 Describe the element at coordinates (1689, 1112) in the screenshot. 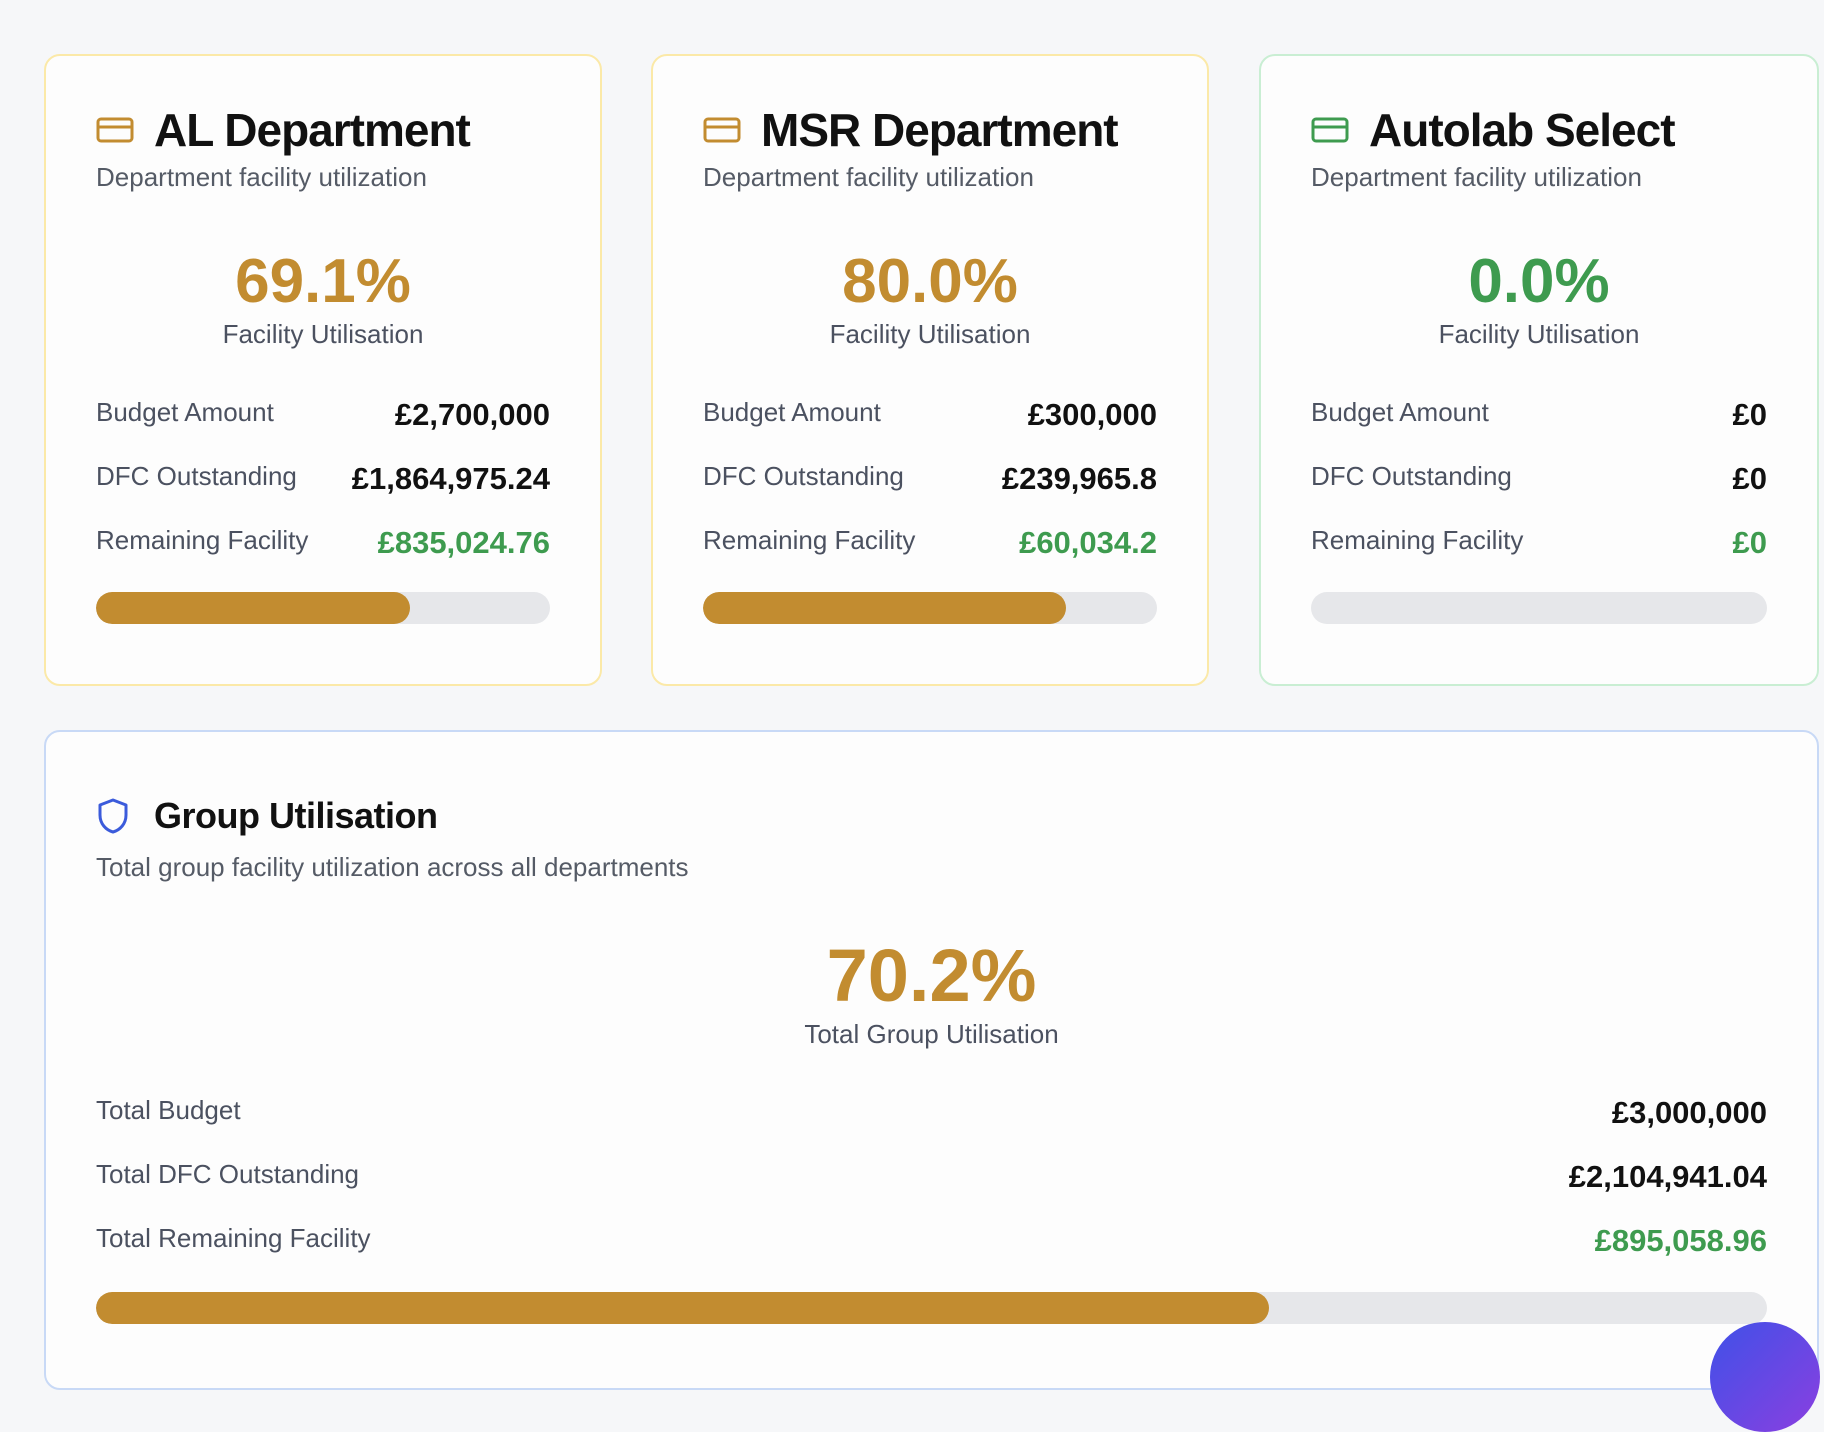

I see `row-value: £3,000,000` at that location.